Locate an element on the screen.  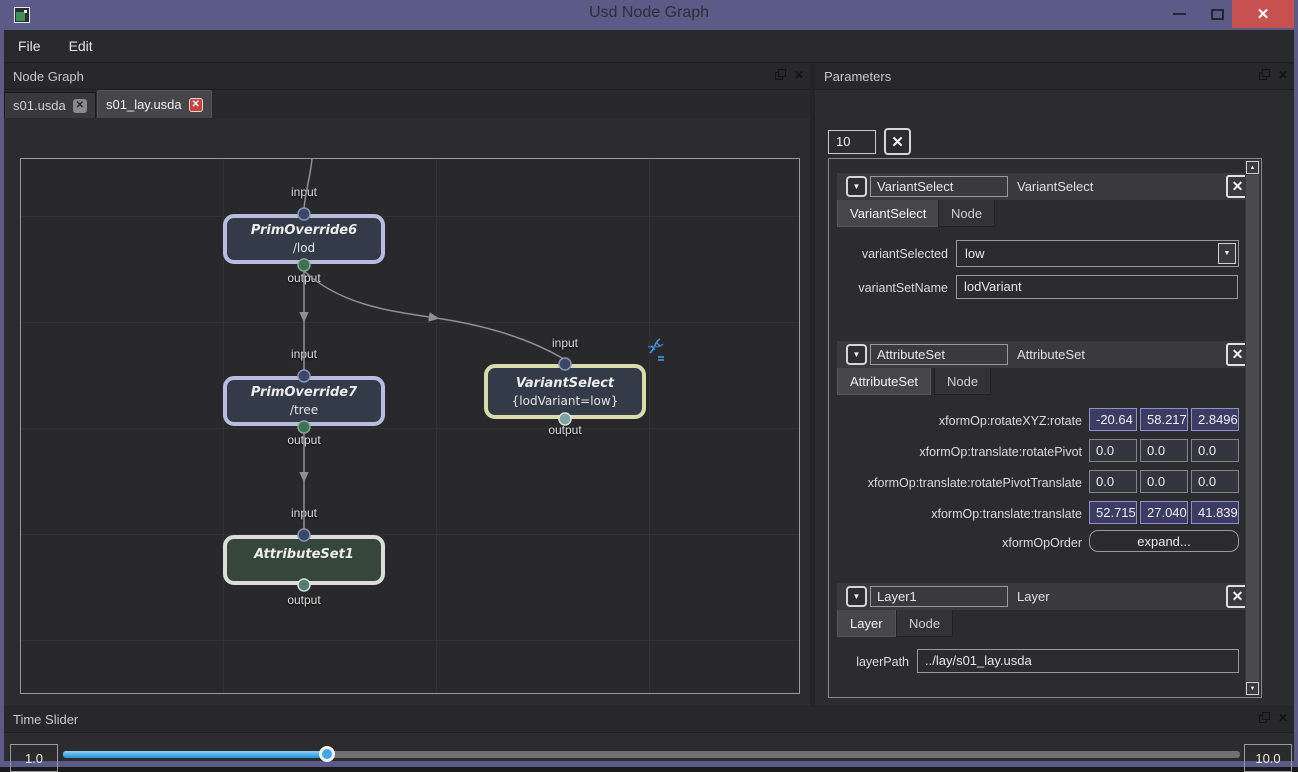
translate-y-input: 27.040 is located at coordinates (1164, 512).